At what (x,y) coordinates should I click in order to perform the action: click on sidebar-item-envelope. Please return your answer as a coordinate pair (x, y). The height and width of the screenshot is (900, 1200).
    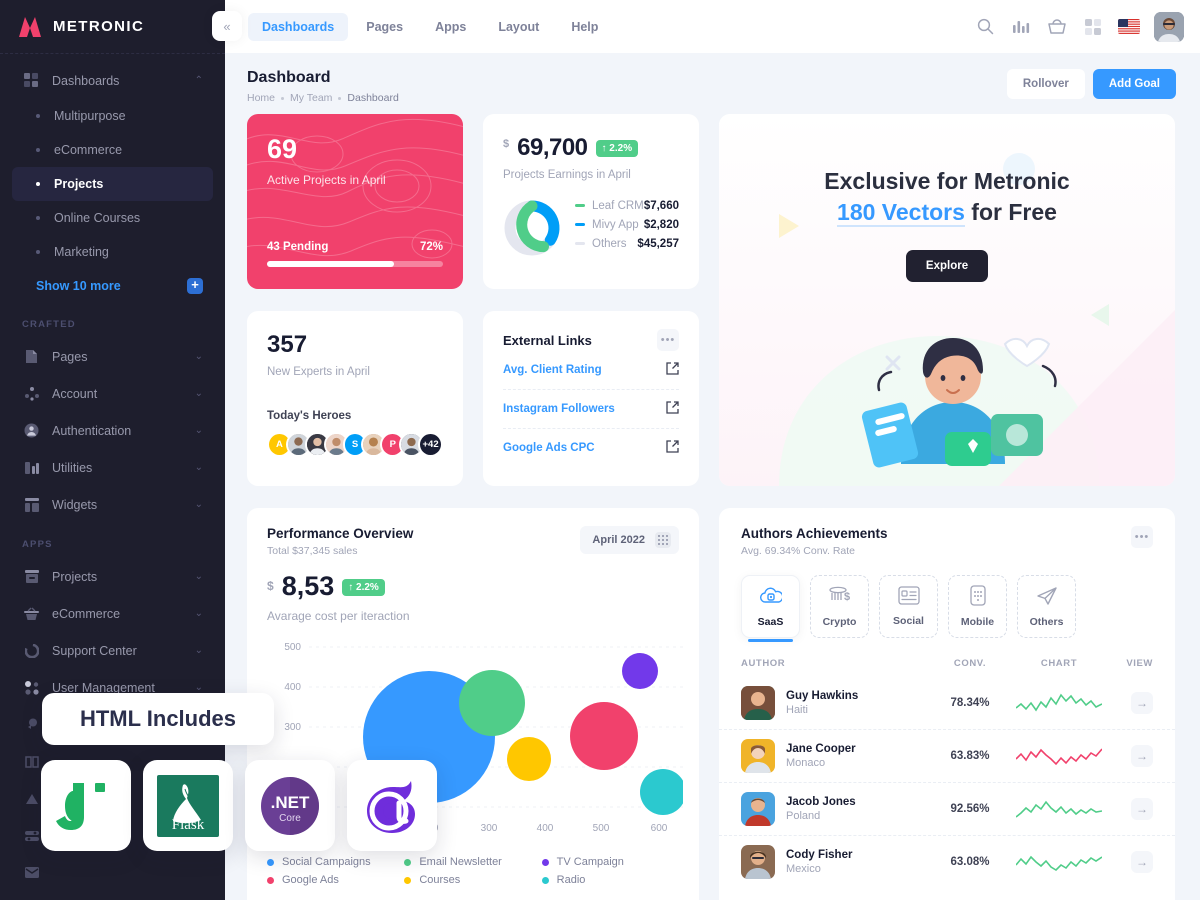
    Looking at the image, I should click on (112, 872).